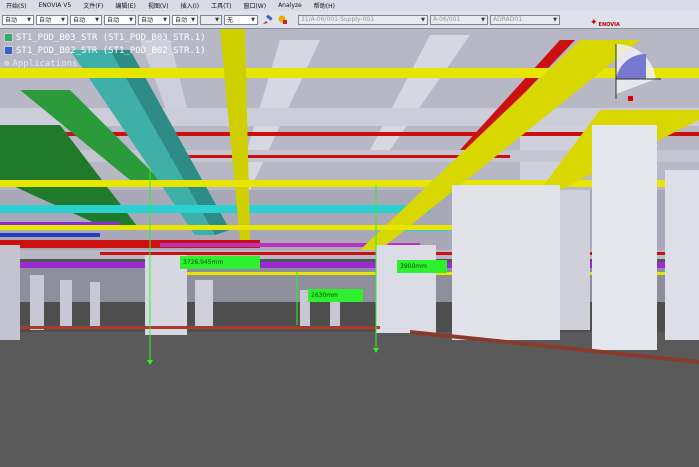 This screenshot has height=467, width=699. What do you see at coordinates (18, 19) in the screenshot?
I see `color-select: 自动 ▼` at bounding box center [18, 19].